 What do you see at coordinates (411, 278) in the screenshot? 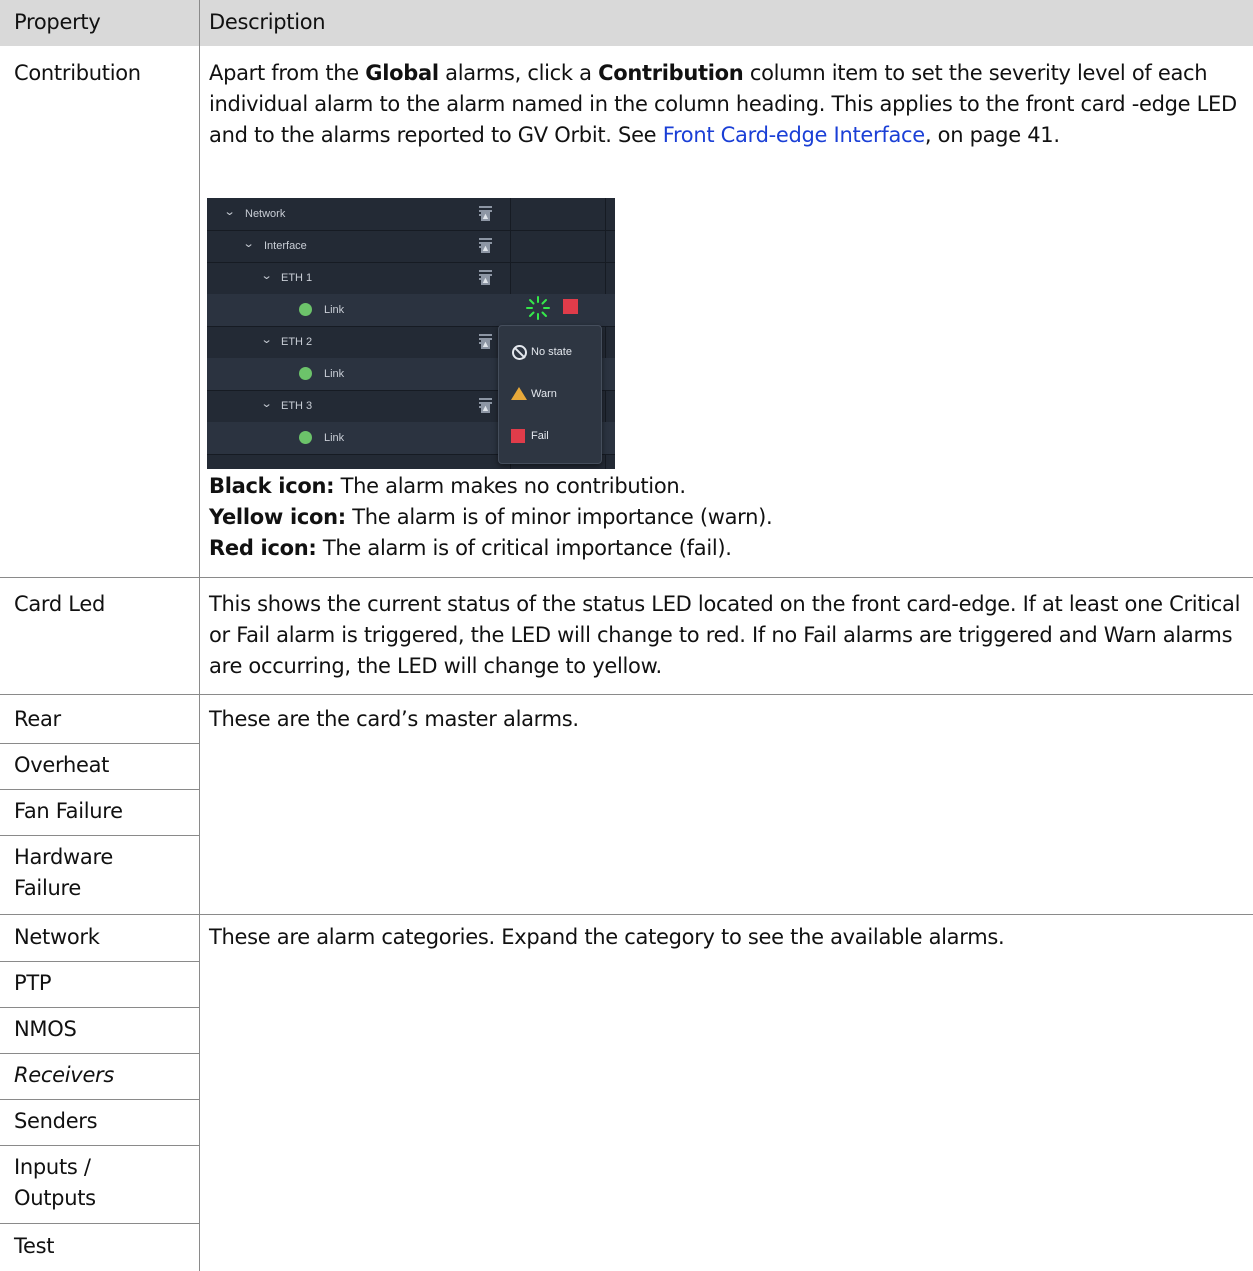
I see `tree-row-eth1: ⌄ ETH 1 ▲` at bounding box center [411, 278].